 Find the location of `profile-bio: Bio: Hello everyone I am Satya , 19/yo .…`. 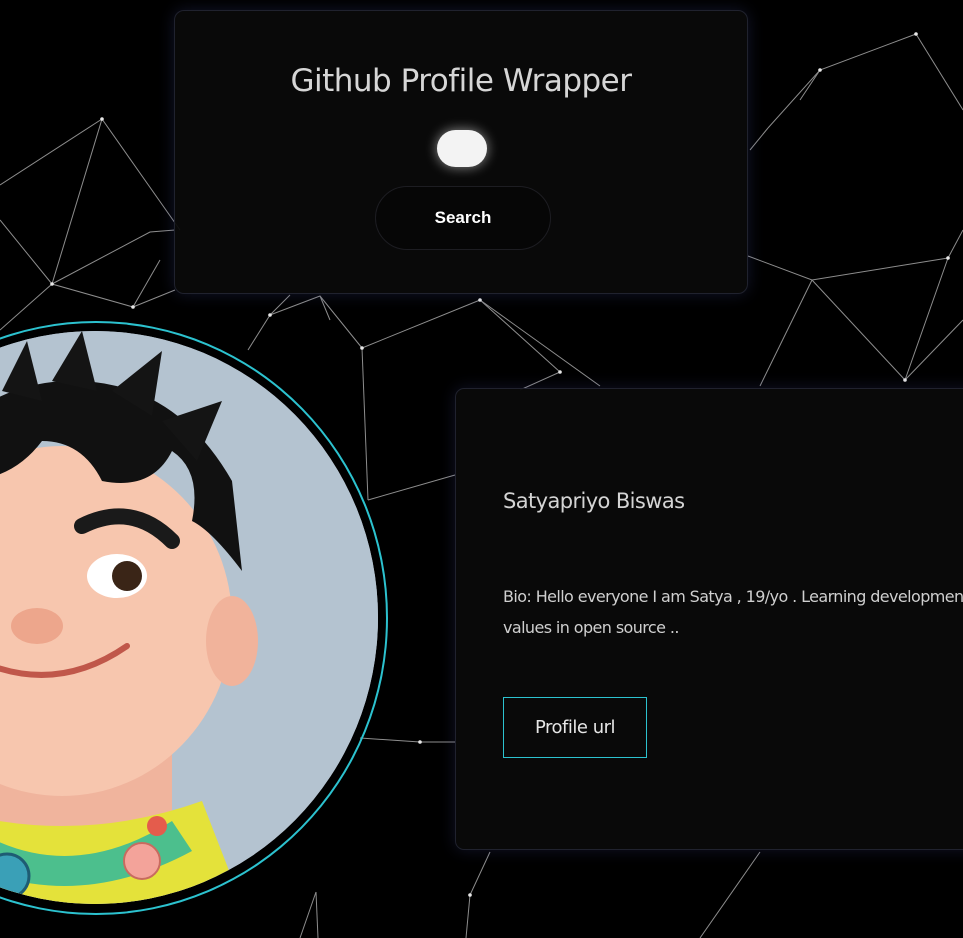

profile-bio: Bio: Hello everyone I am Satya , 19/yo .… is located at coordinates (733, 612).